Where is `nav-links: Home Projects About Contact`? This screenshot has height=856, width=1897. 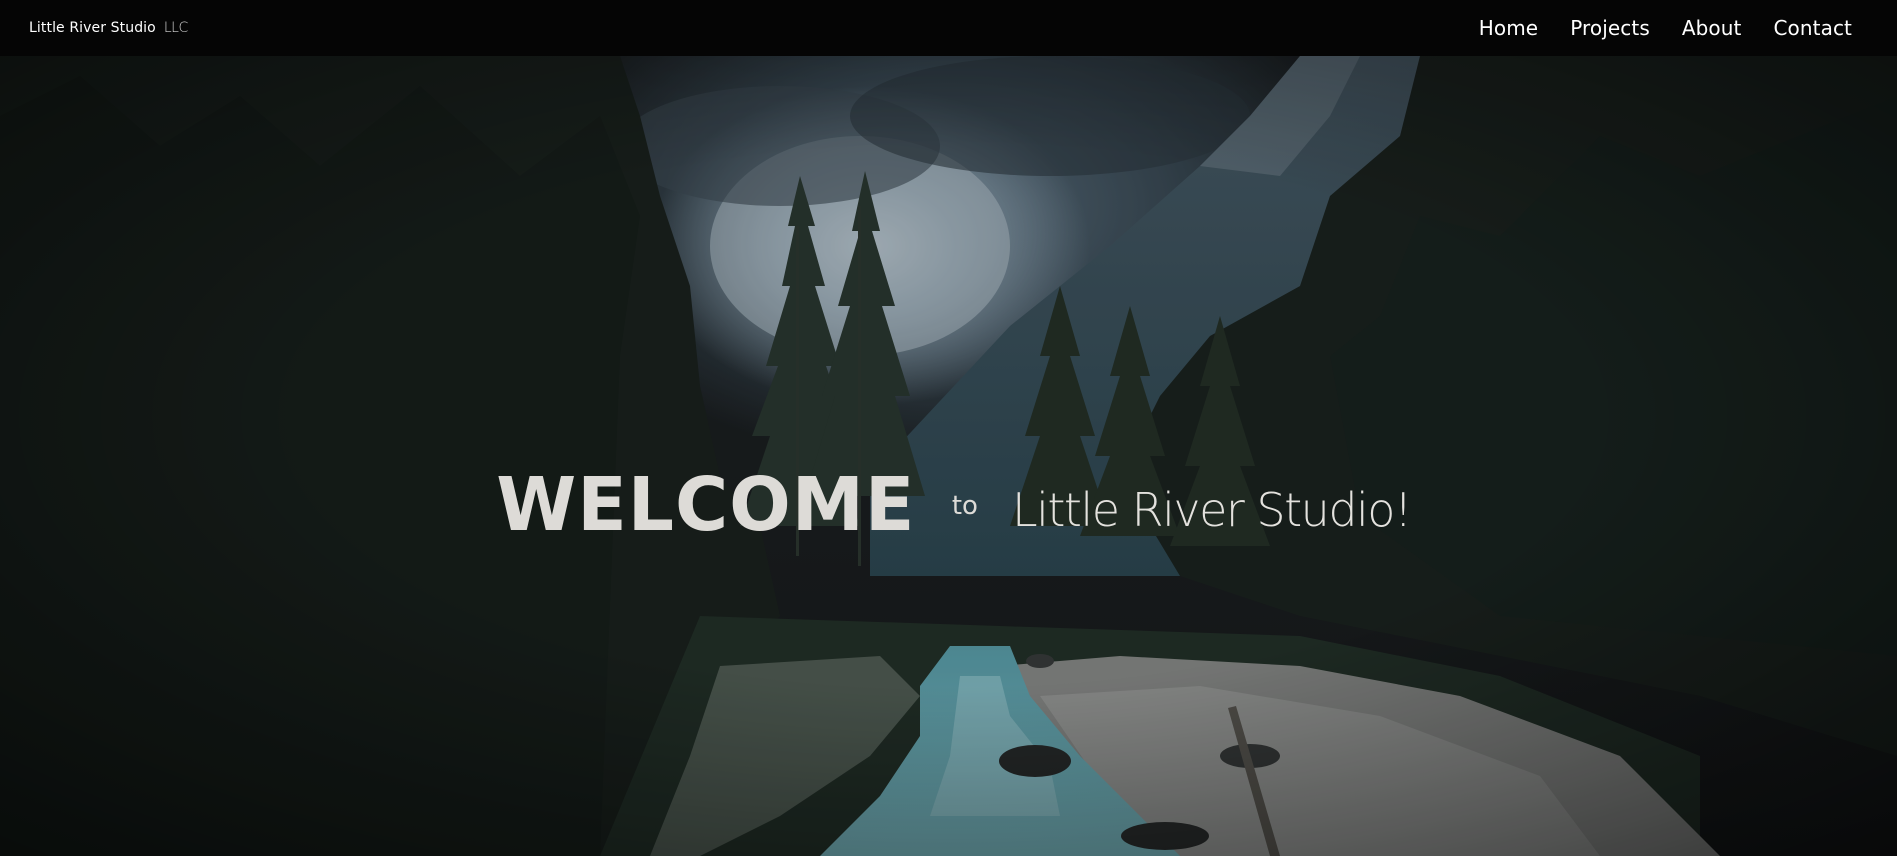
nav-links: Home Projects About Contact is located at coordinates (1665, 28).